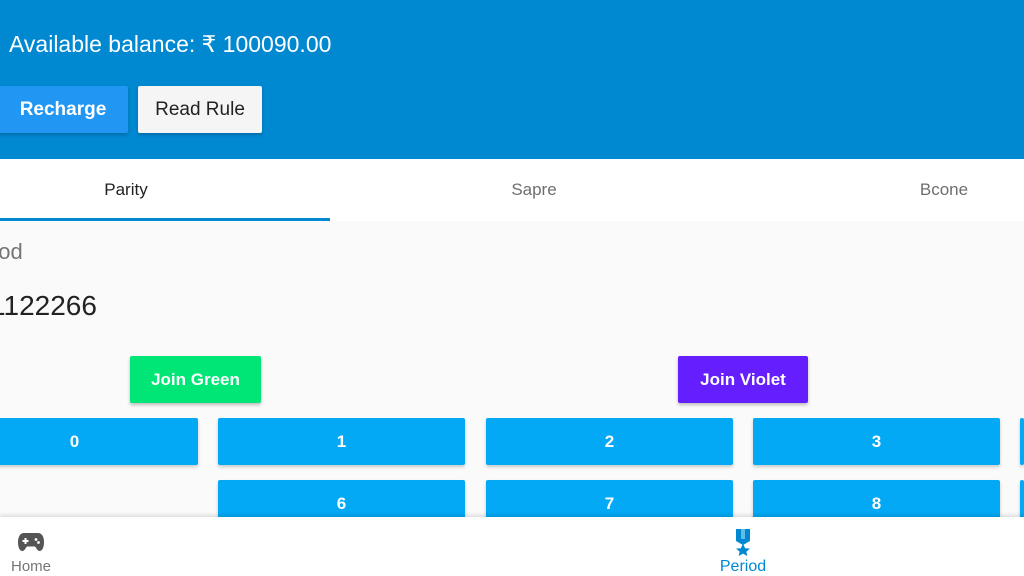  I want to click on number-button-2: 2, so click(609, 441).